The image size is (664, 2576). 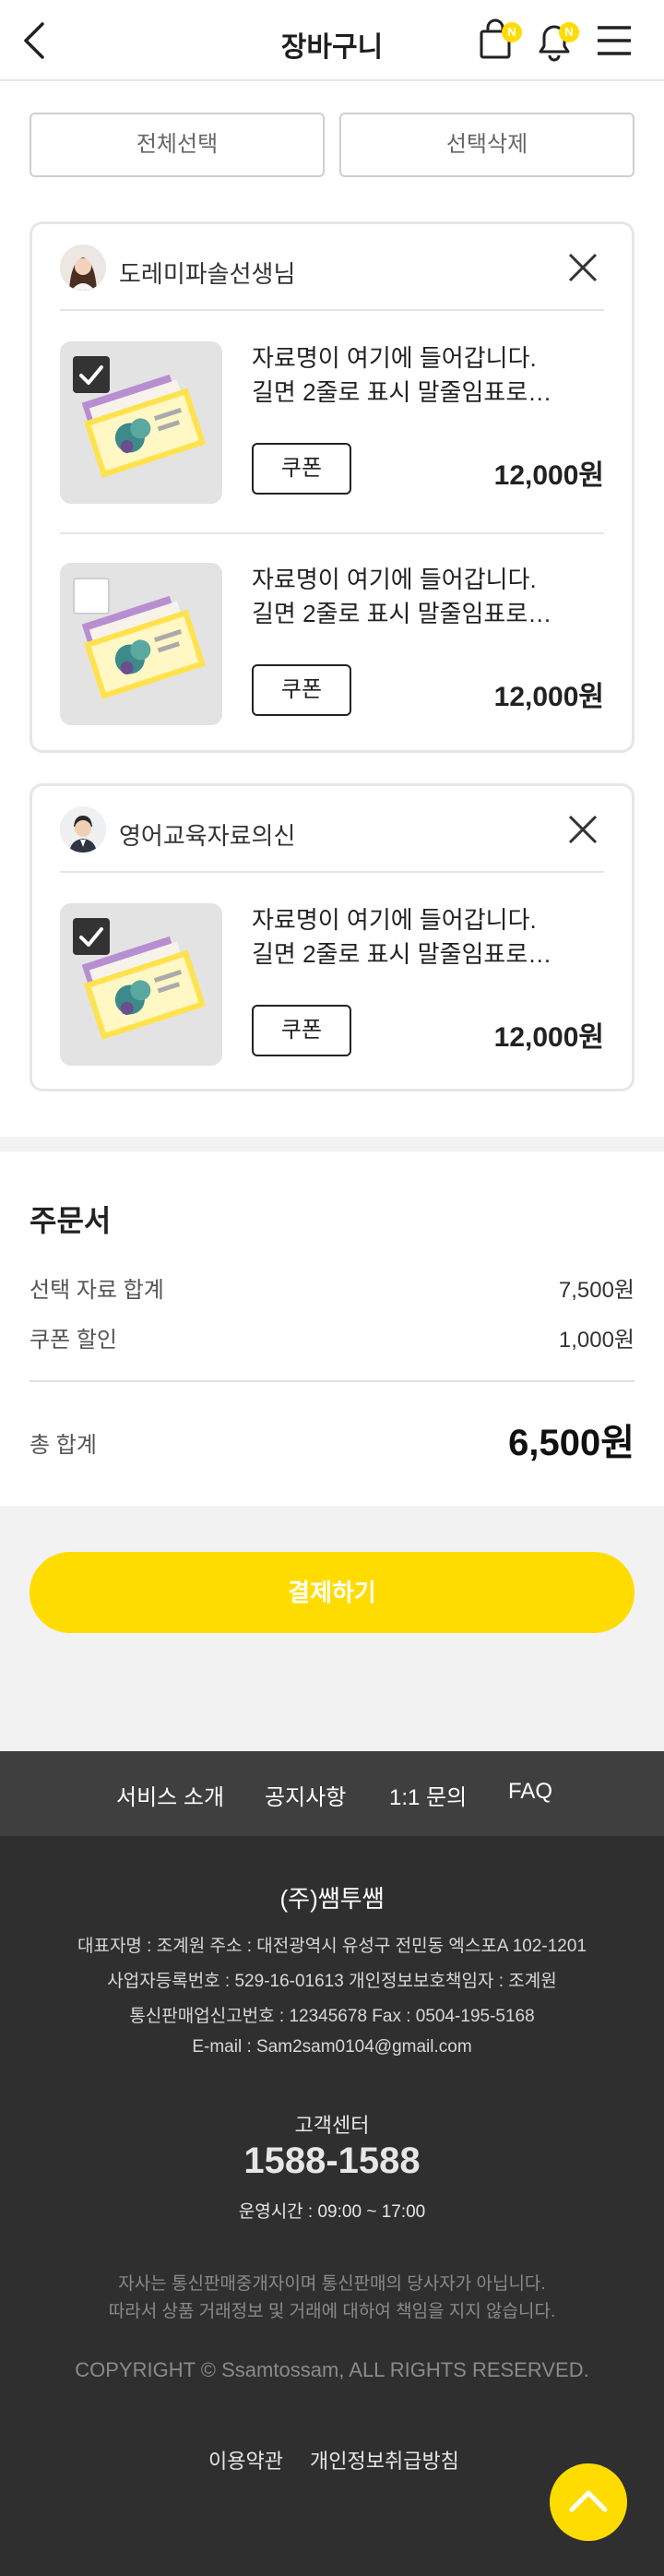 I want to click on subtotal-label: 선택 자료 합계, so click(x=97, y=1290).